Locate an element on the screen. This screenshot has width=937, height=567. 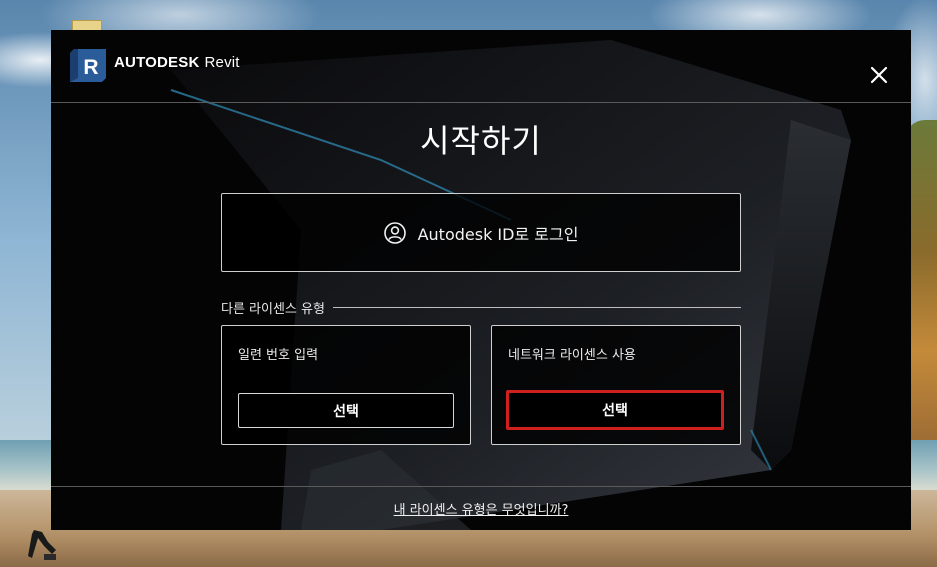
dialog-header: R AUTODESK Revit is located at coordinates (481, 66).